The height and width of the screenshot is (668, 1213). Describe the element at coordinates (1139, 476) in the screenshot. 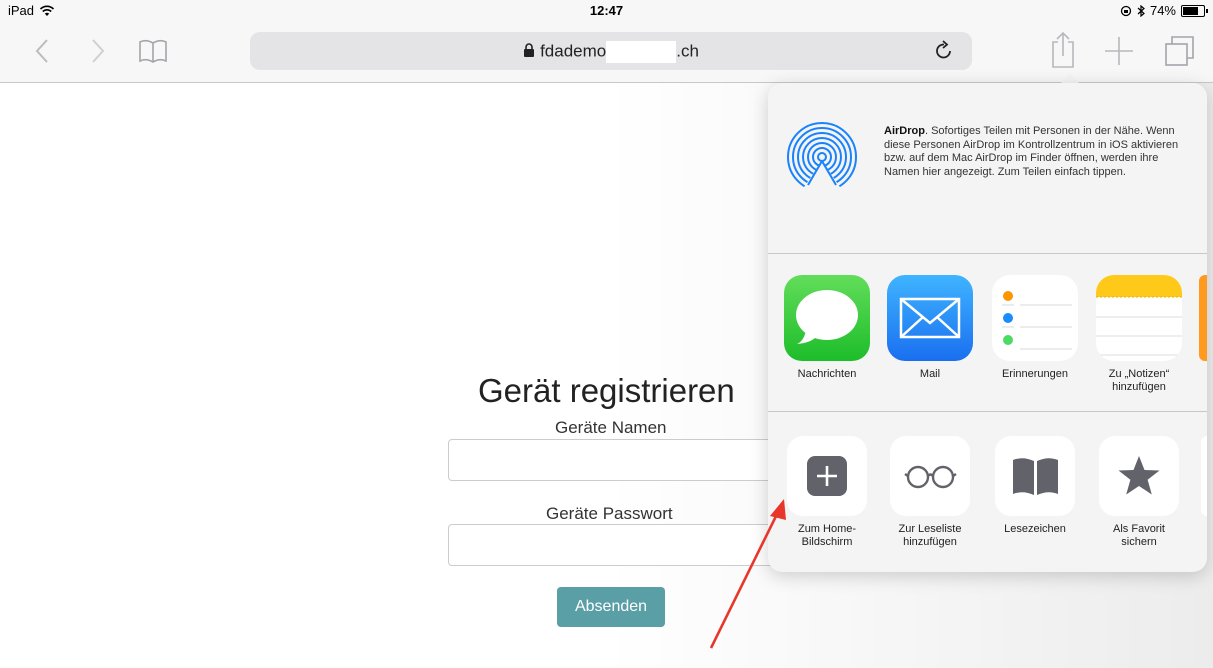

I see `star-icon` at that location.